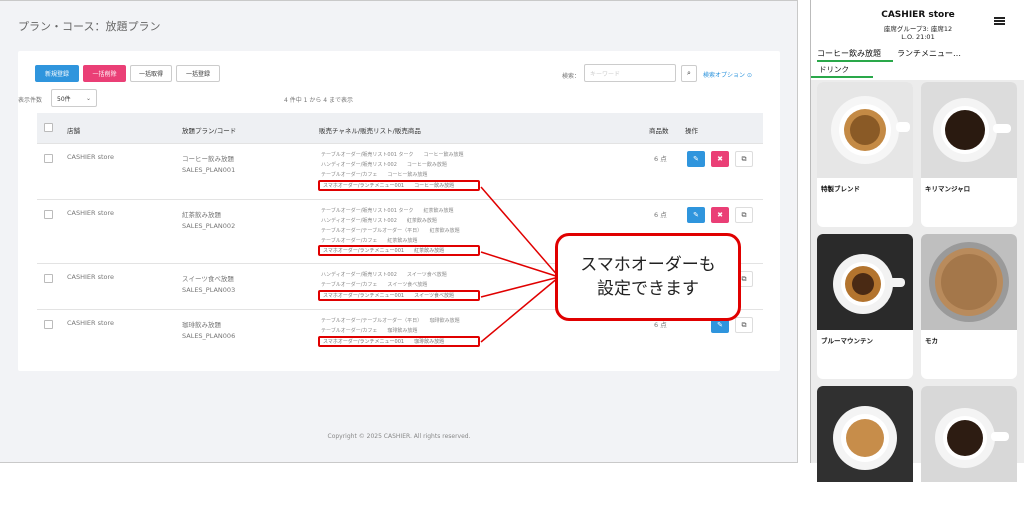  What do you see at coordinates (73, 131) in the screenshot?
I see `column-header: 店舗` at bounding box center [73, 131].